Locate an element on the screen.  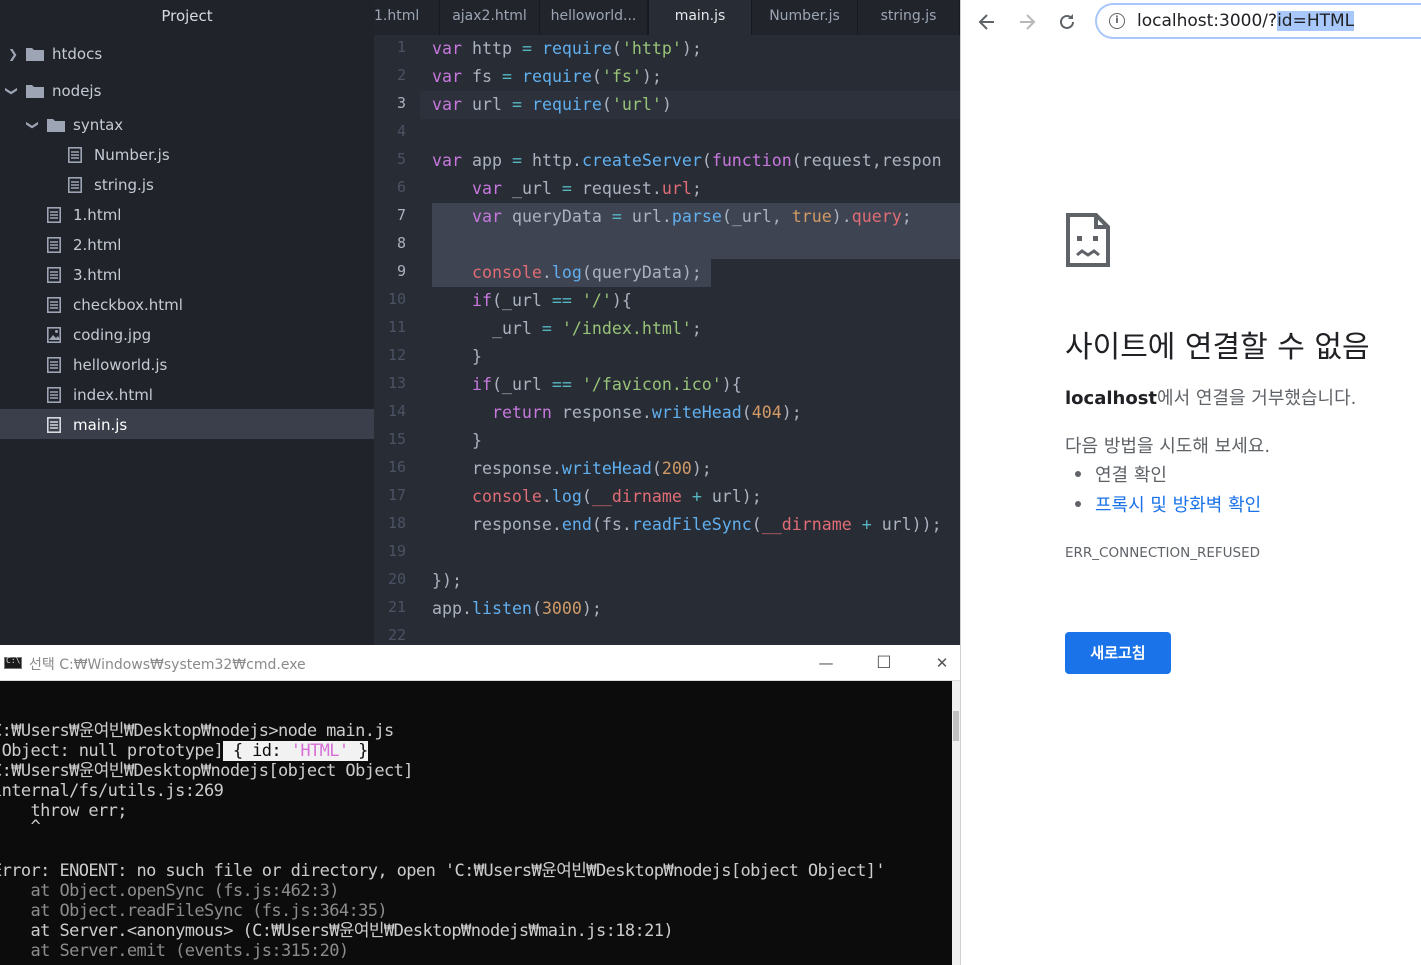
tree-file-3-html: 3.html is located at coordinates (187, 275).